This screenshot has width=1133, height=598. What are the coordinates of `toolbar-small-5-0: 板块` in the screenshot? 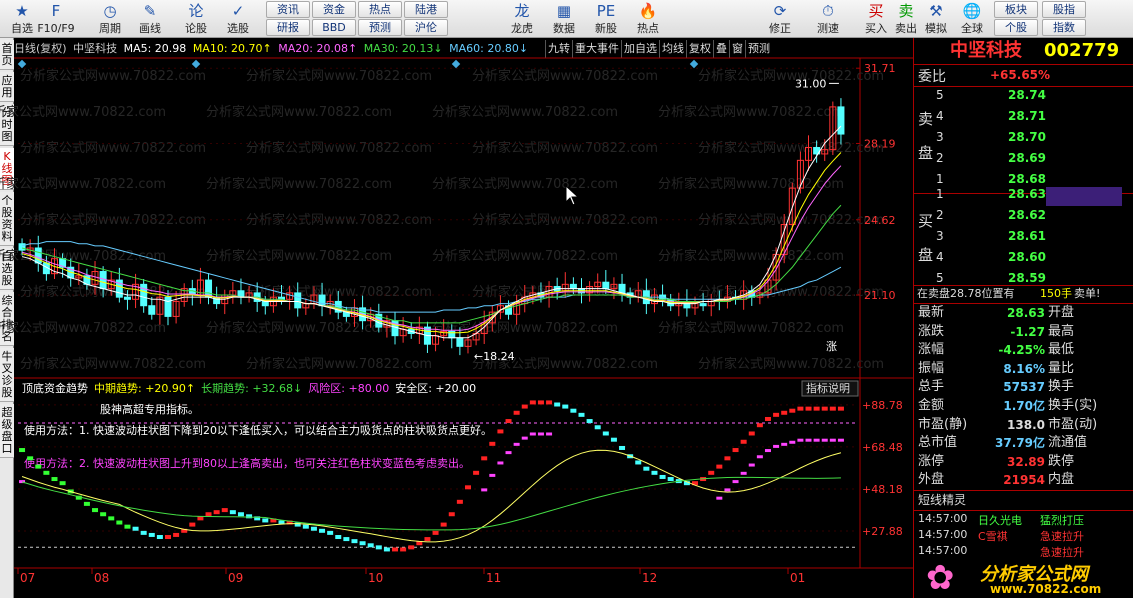 It's located at (1016, 9).